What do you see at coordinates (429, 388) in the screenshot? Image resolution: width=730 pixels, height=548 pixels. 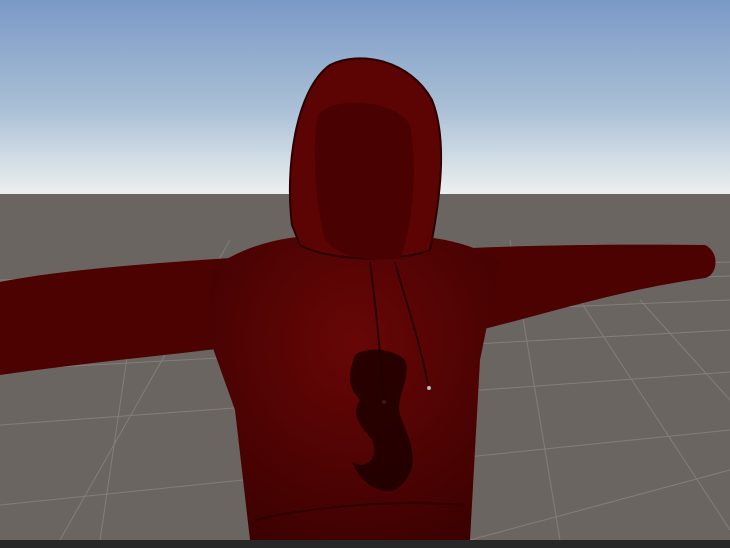 I see `aglet-right` at bounding box center [429, 388].